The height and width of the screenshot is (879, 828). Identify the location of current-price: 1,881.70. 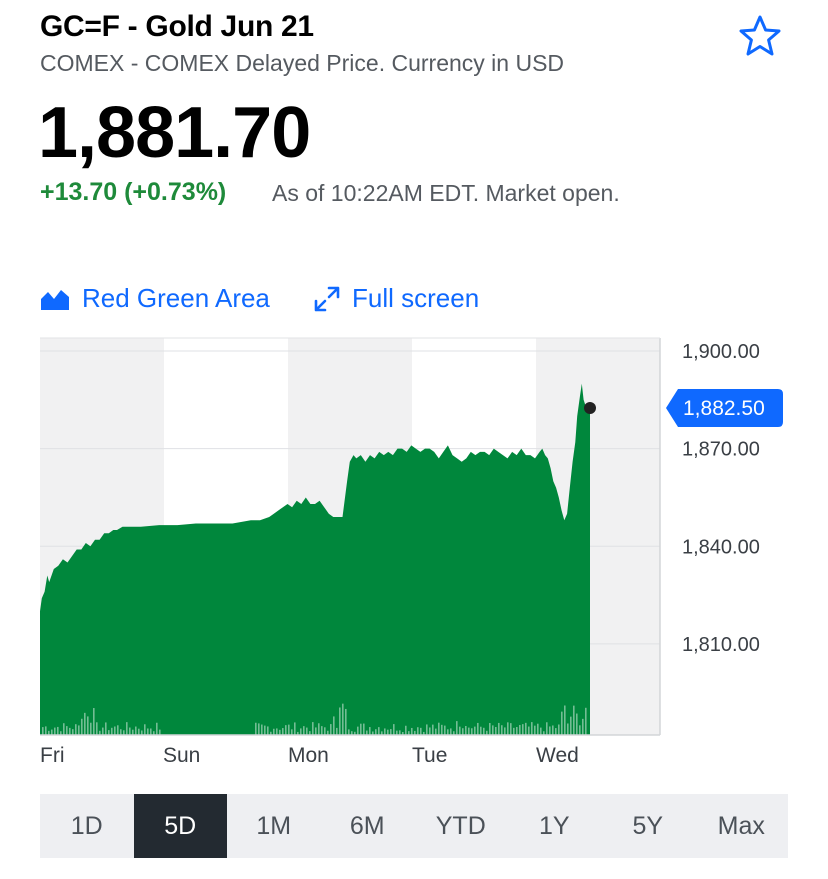
(174, 133).